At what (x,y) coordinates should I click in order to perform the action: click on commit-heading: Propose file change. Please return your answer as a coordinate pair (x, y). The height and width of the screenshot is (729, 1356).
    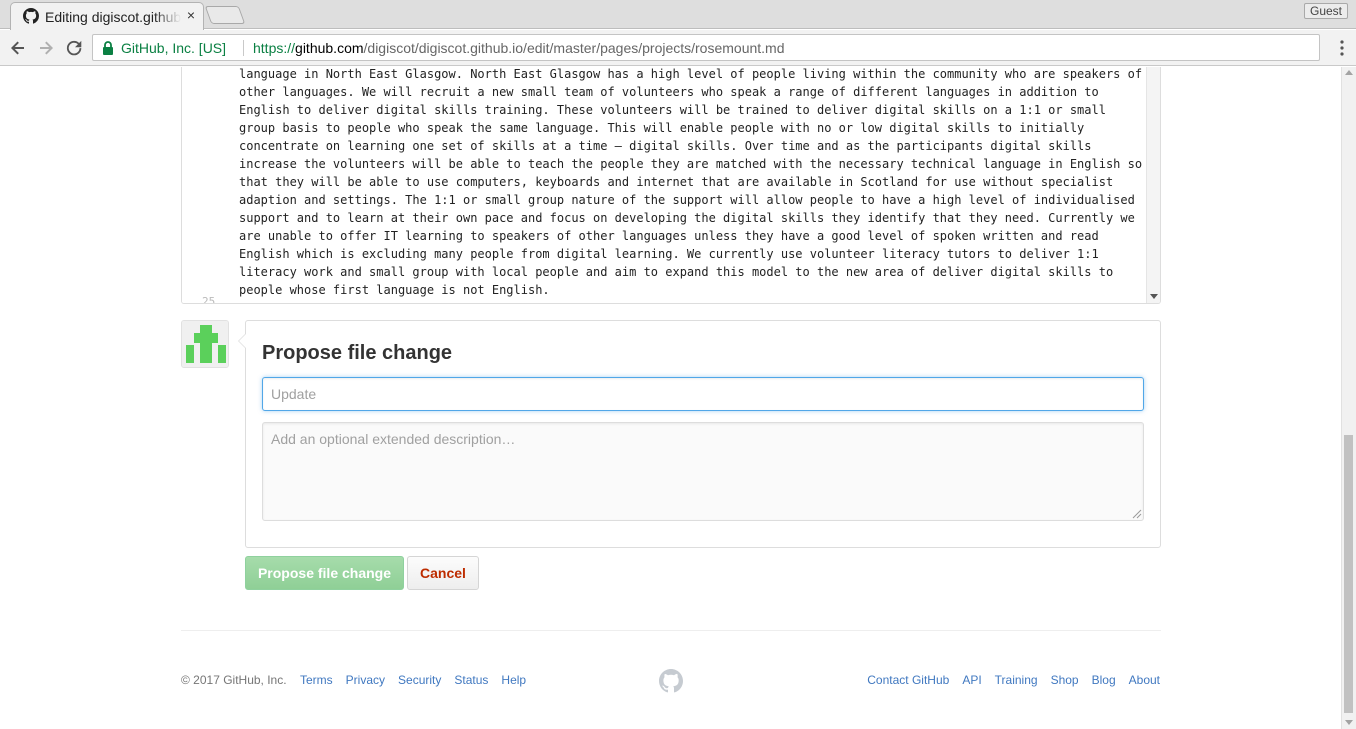
    Looking at the image, I should click on (357, 353).